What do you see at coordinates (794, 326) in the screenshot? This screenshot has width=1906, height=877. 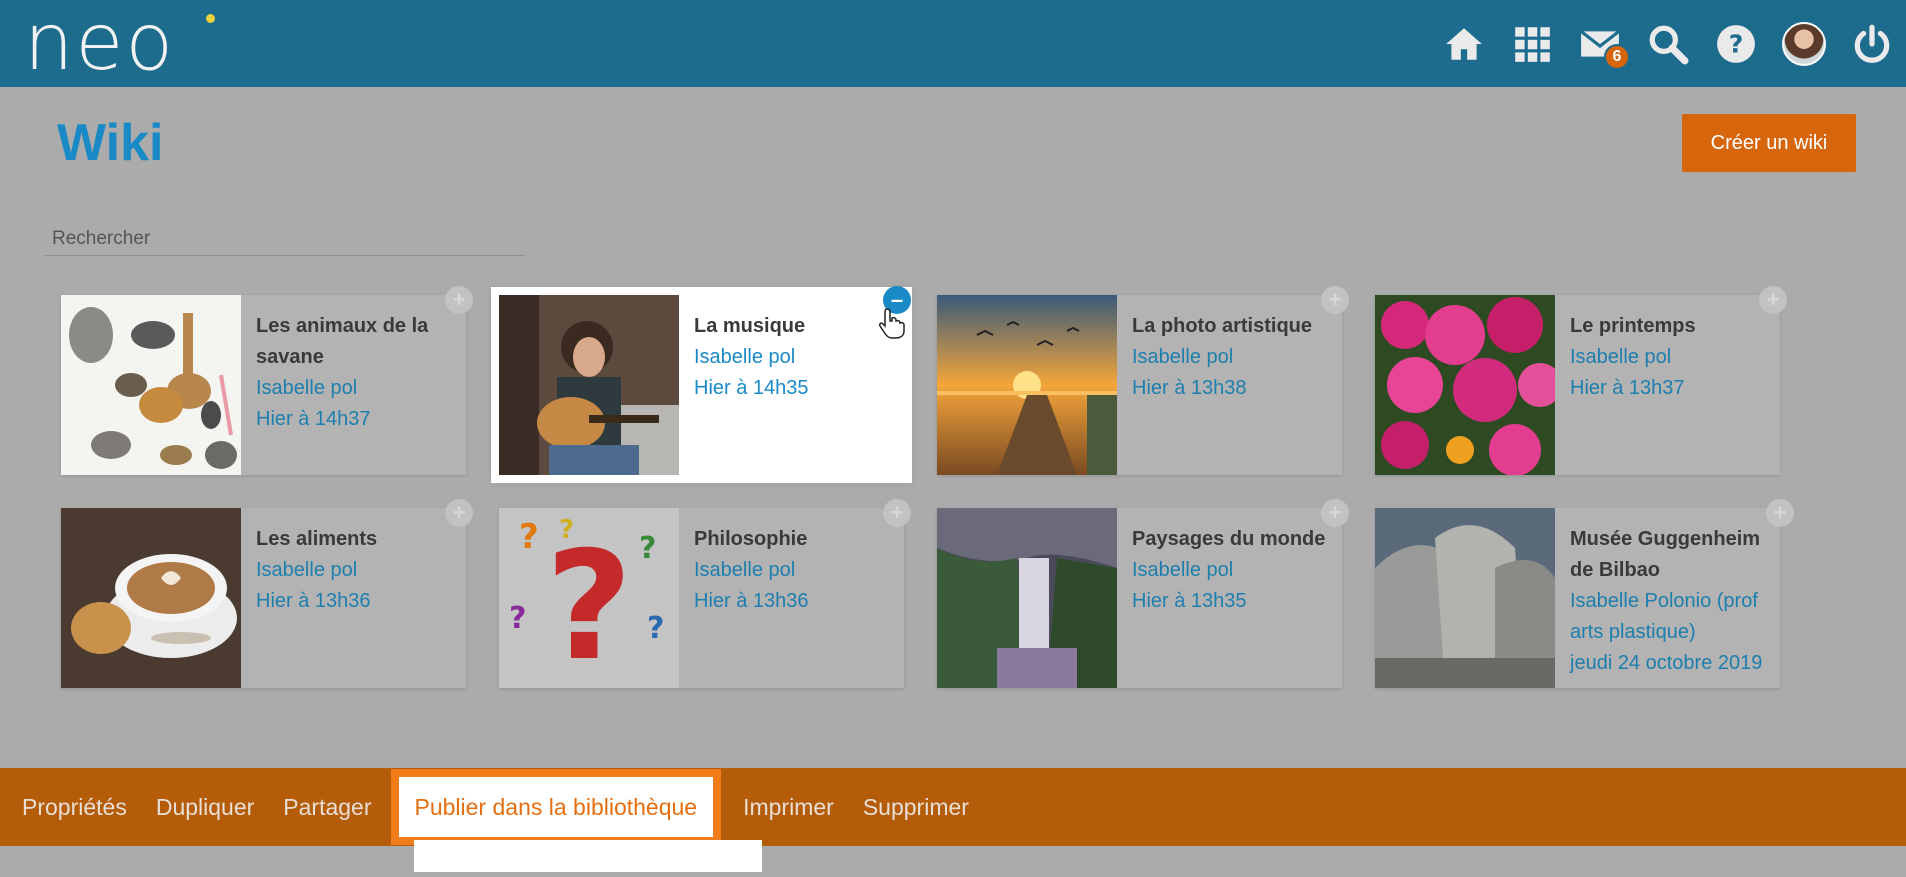 I see `wiki-title: La musique` at bounding box center [794, 326].